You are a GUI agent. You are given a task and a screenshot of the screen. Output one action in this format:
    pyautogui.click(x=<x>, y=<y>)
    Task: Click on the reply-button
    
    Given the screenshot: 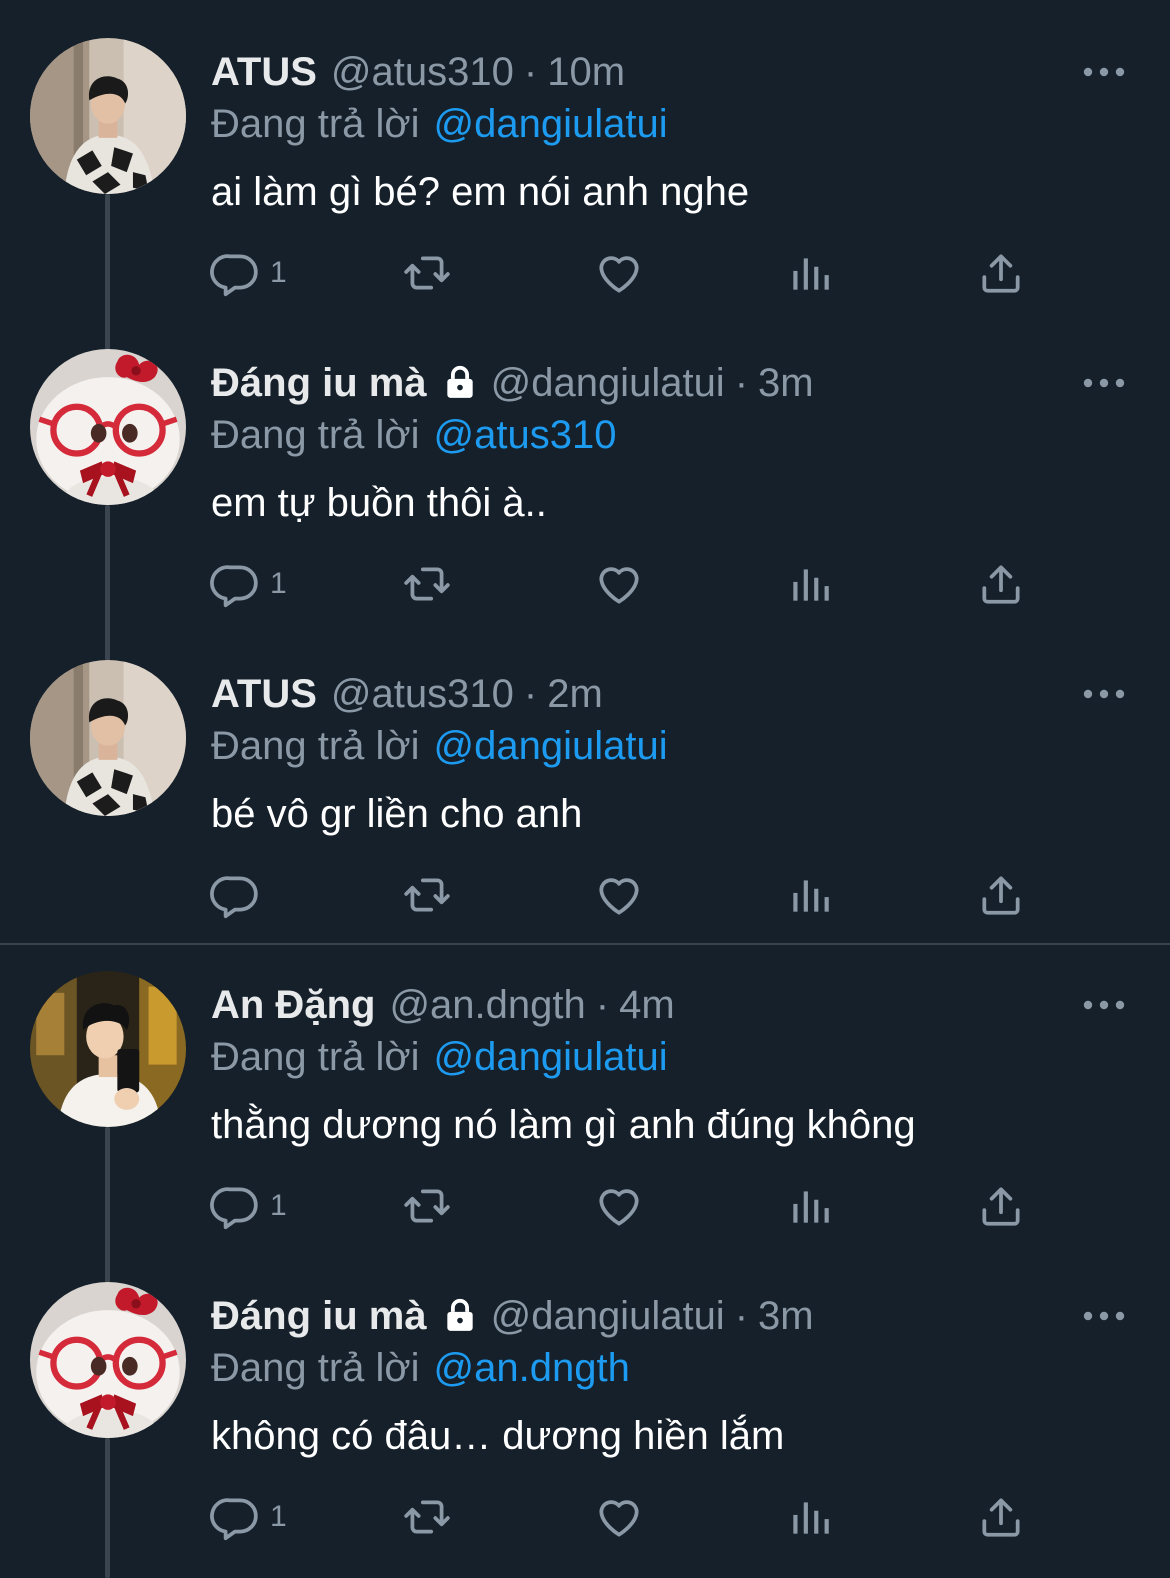 What is the action you would take?
    pyautogui.click(x=240, y=895)
    